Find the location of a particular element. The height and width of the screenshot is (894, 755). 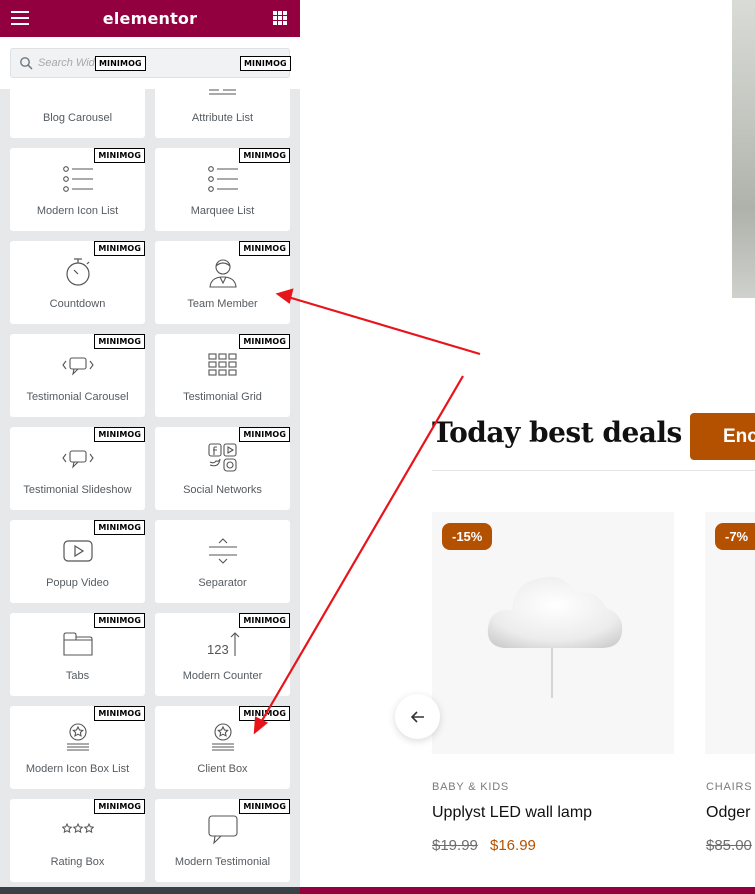

divider is located at coordinates (593, 470).